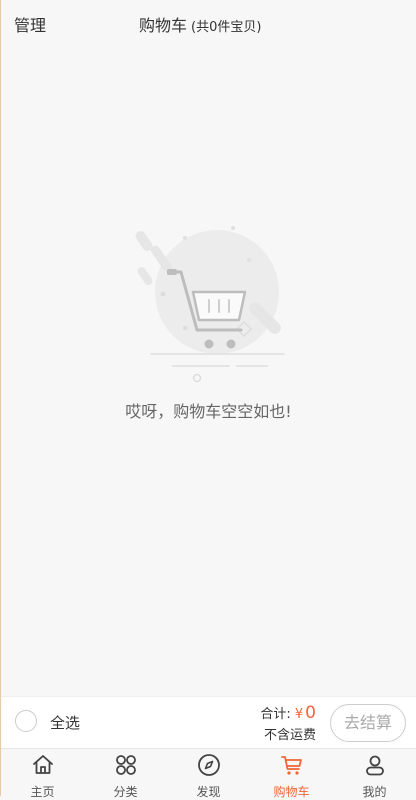 Image resolution: width=416 pixels, height=800 pixels. I want to click on bottom-tabbar: 主页 分类 发现 购物车 我的, so click(208, 773).